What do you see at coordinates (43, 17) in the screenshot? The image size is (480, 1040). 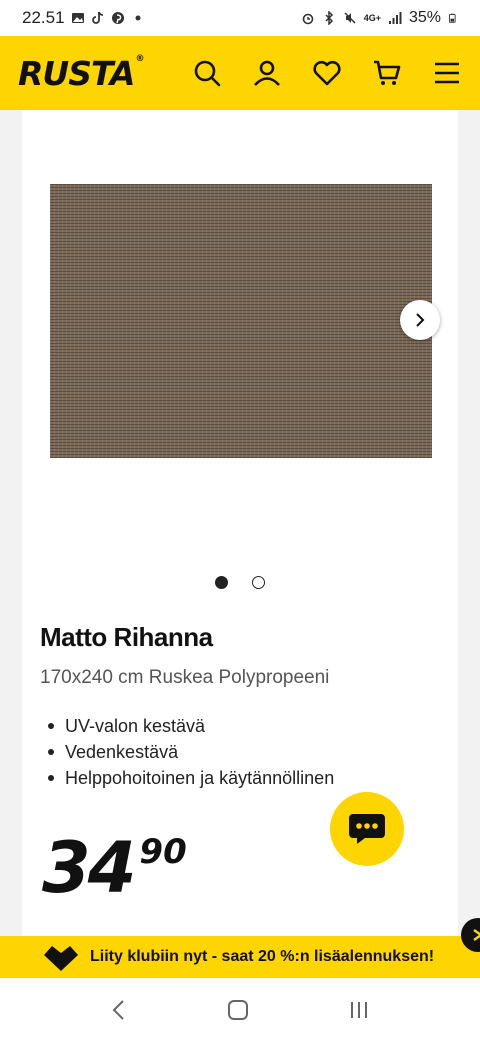 I see `clock: 22.51` at bounding box center [43, 17].